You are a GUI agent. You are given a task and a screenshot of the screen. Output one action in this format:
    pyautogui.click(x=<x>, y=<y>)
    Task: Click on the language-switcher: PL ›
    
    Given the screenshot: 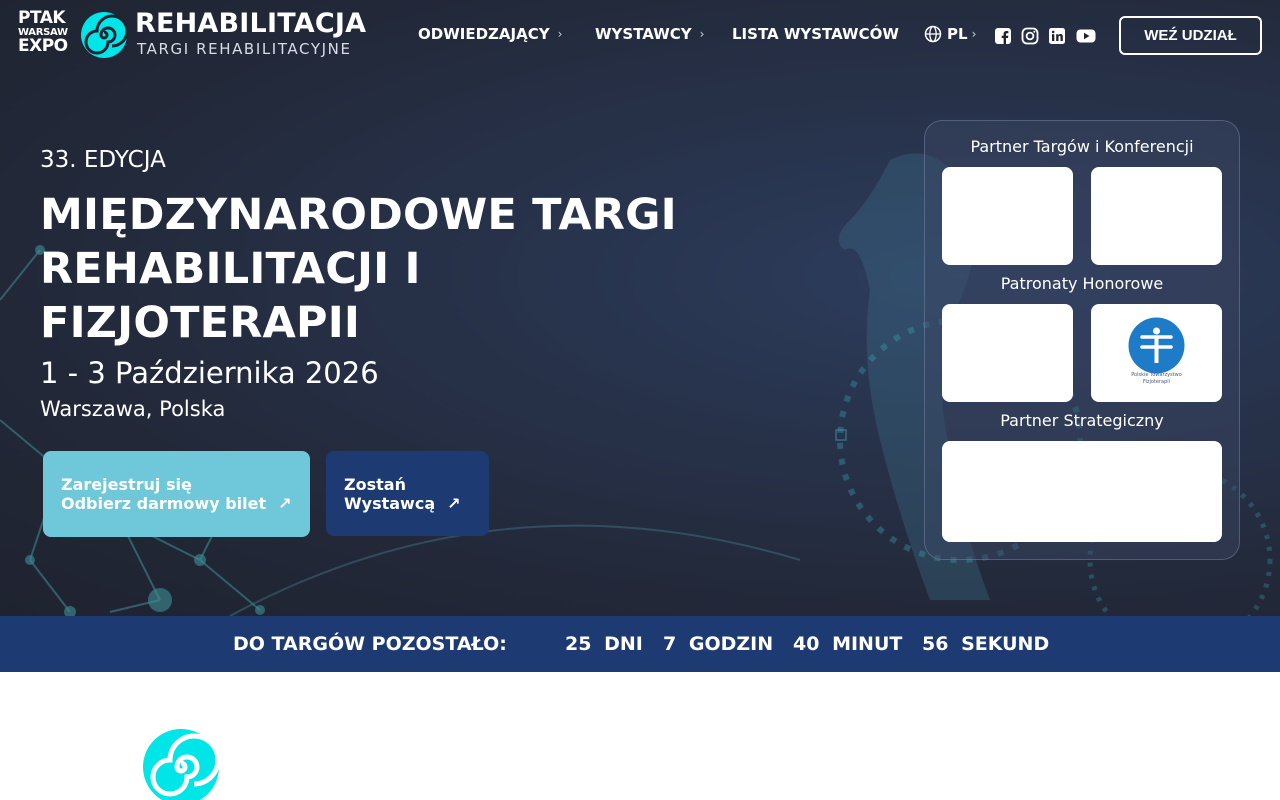 What is the action you would take?
    pyautogui.click(x=950, y=34)
    